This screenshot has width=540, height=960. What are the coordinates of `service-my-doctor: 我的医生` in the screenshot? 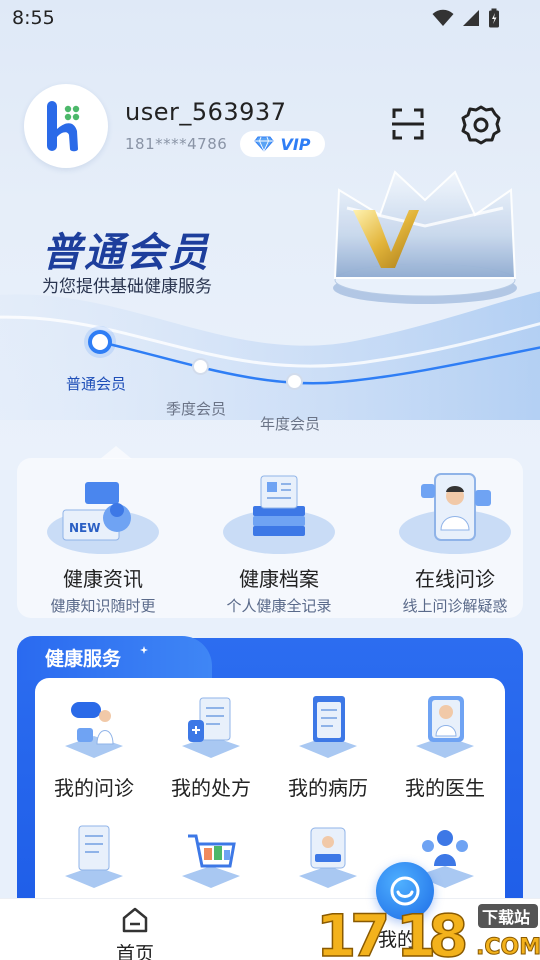 It's located at (445, 747).